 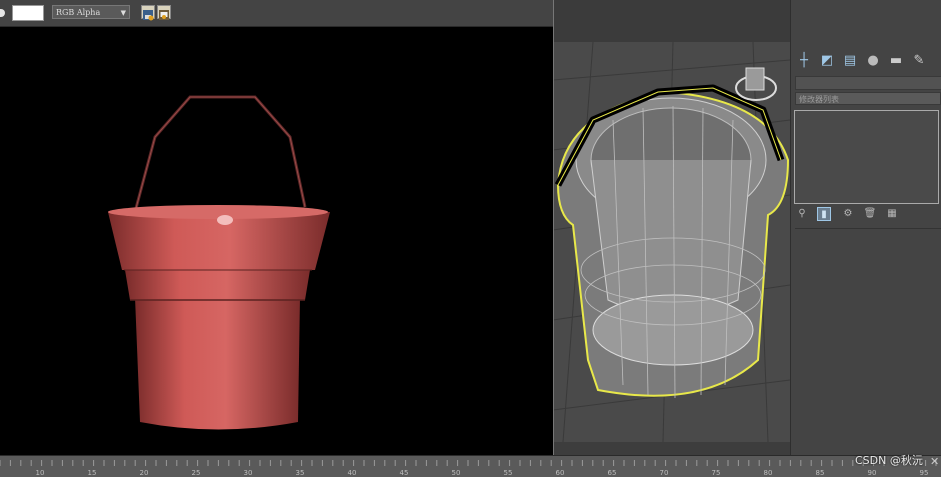 What do you see at coordinates (896, 61) in the screenshot?
I see `display-icon: ▬` at bounding box center [896, 61].